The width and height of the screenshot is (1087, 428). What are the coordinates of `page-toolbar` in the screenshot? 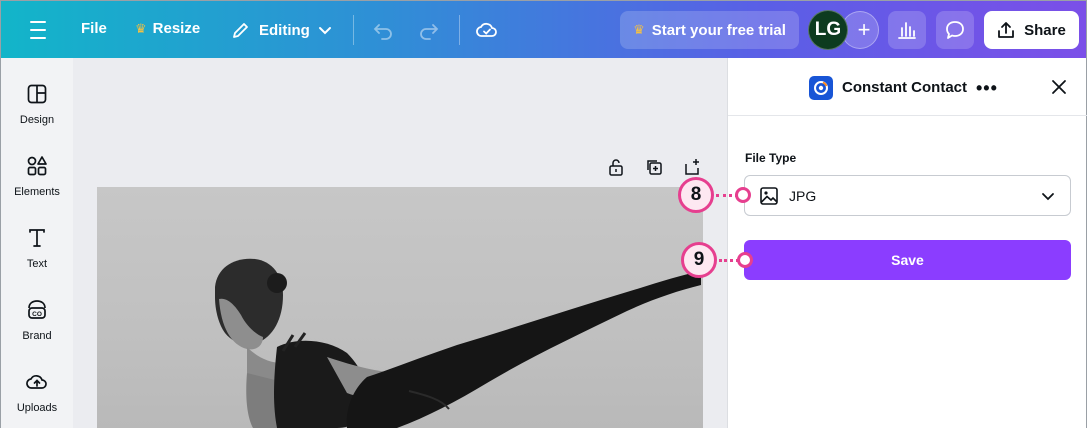 It's located at (654, 167).